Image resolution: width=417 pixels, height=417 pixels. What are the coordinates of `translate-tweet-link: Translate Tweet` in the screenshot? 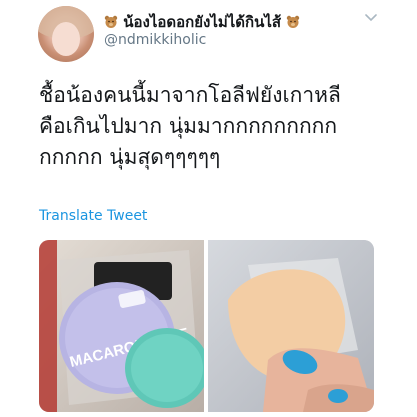 It's located at (93, 216).